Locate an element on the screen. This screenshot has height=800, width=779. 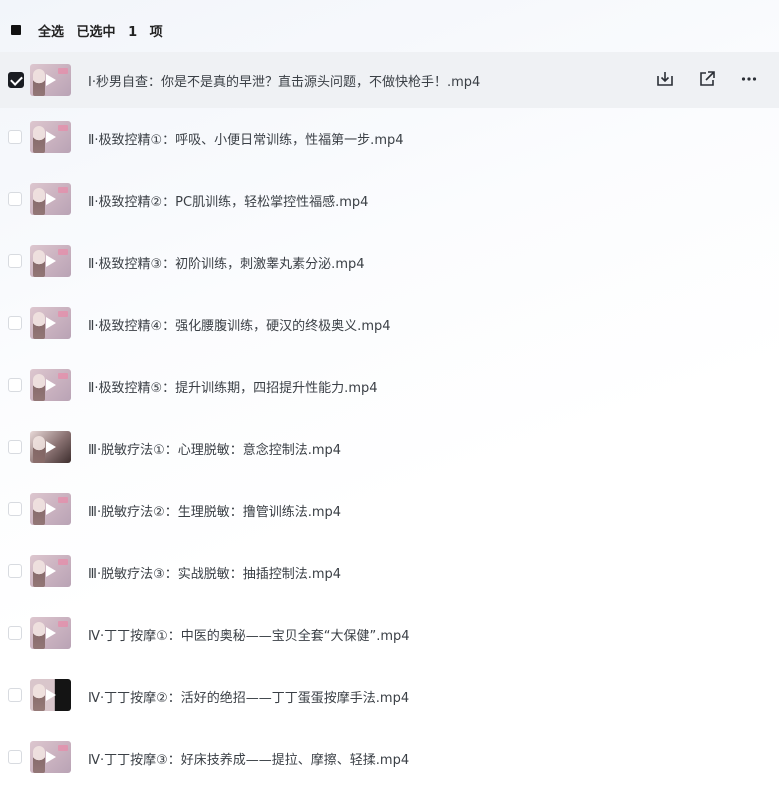
file-row: Ⅲ·脱敏疗法③：实战脱敏：抽插控制法.mp4 is located at coordinates (389, 573).